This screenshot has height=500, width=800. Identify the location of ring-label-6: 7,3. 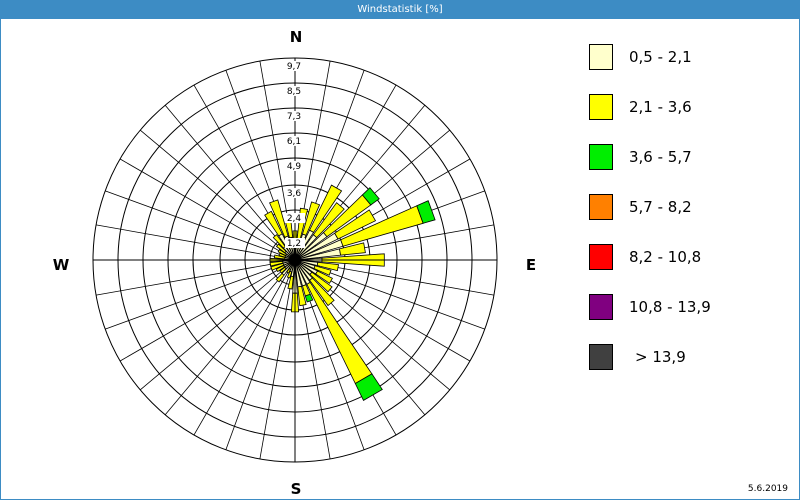
(294, 117).